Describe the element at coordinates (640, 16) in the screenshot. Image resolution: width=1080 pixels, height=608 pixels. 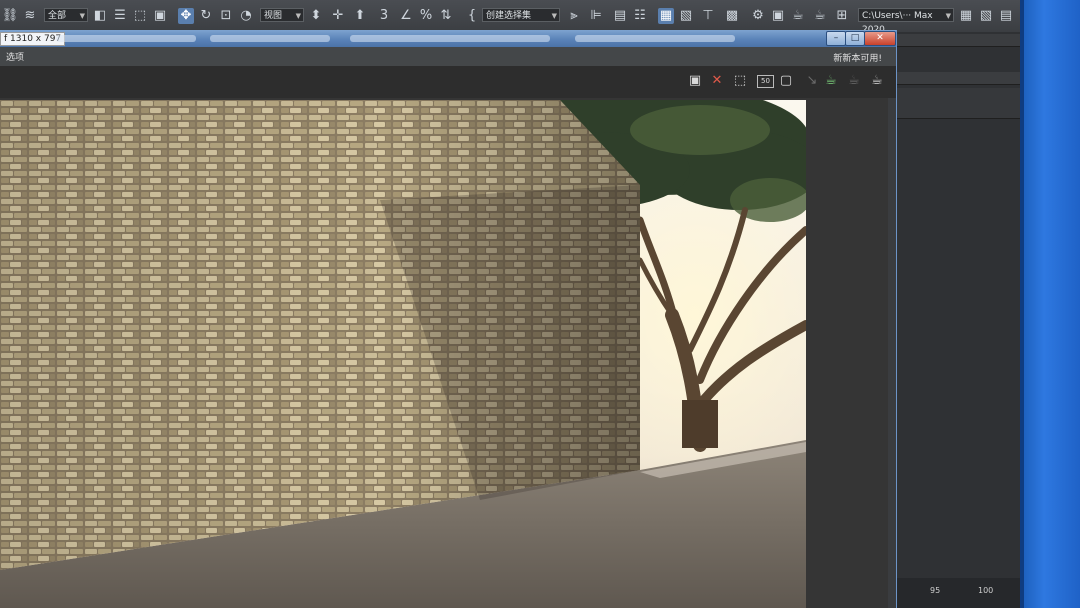
I see `layer-icon: ☷` at that location.